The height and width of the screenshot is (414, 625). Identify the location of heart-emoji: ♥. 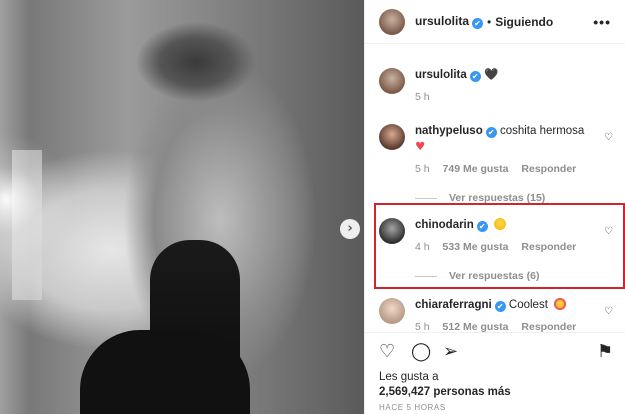
(420, 146).